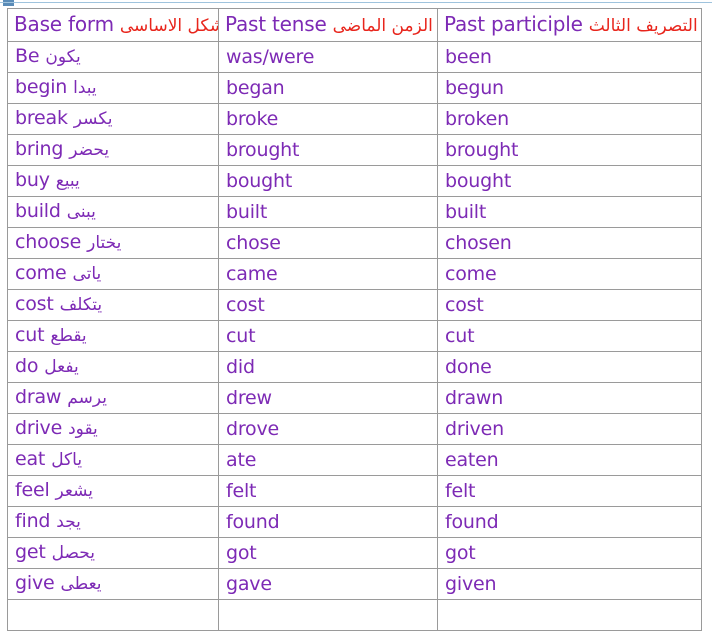 The height and width of the screenshot is (631, 712). Describe the element at coordinates (113, 460) in the screenshot. I see `cell-base-form: eat ياكل` at that location.